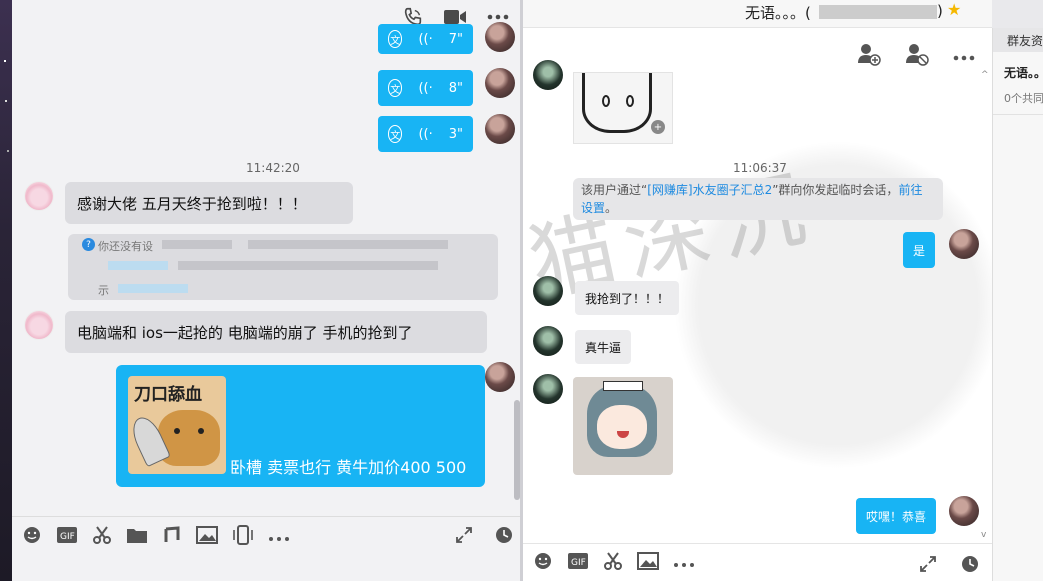 Image resolution: width=1043 pixels, height=581 pixels. I want to click on voice-message: 文 ((· 3", so click(425, 134).